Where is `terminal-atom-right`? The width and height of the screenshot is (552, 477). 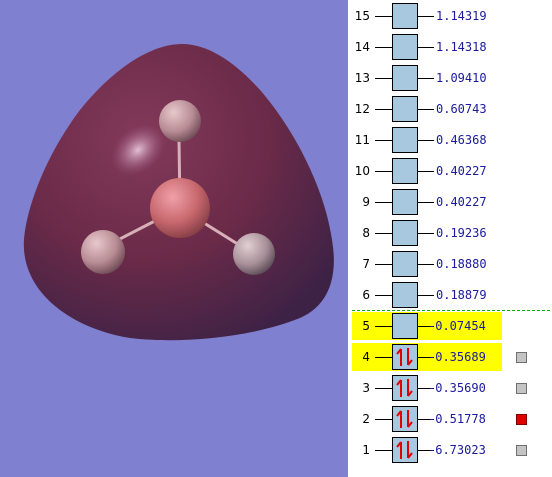 terminal-atom-right is located at coordinates (254, 254).